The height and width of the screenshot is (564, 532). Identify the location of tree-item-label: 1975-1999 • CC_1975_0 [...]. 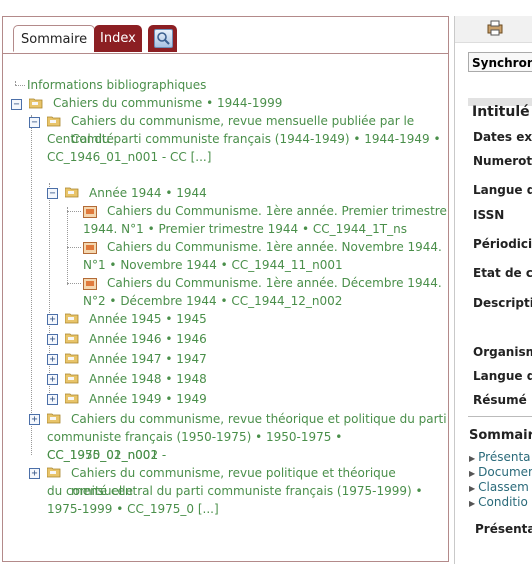
(133, 509).